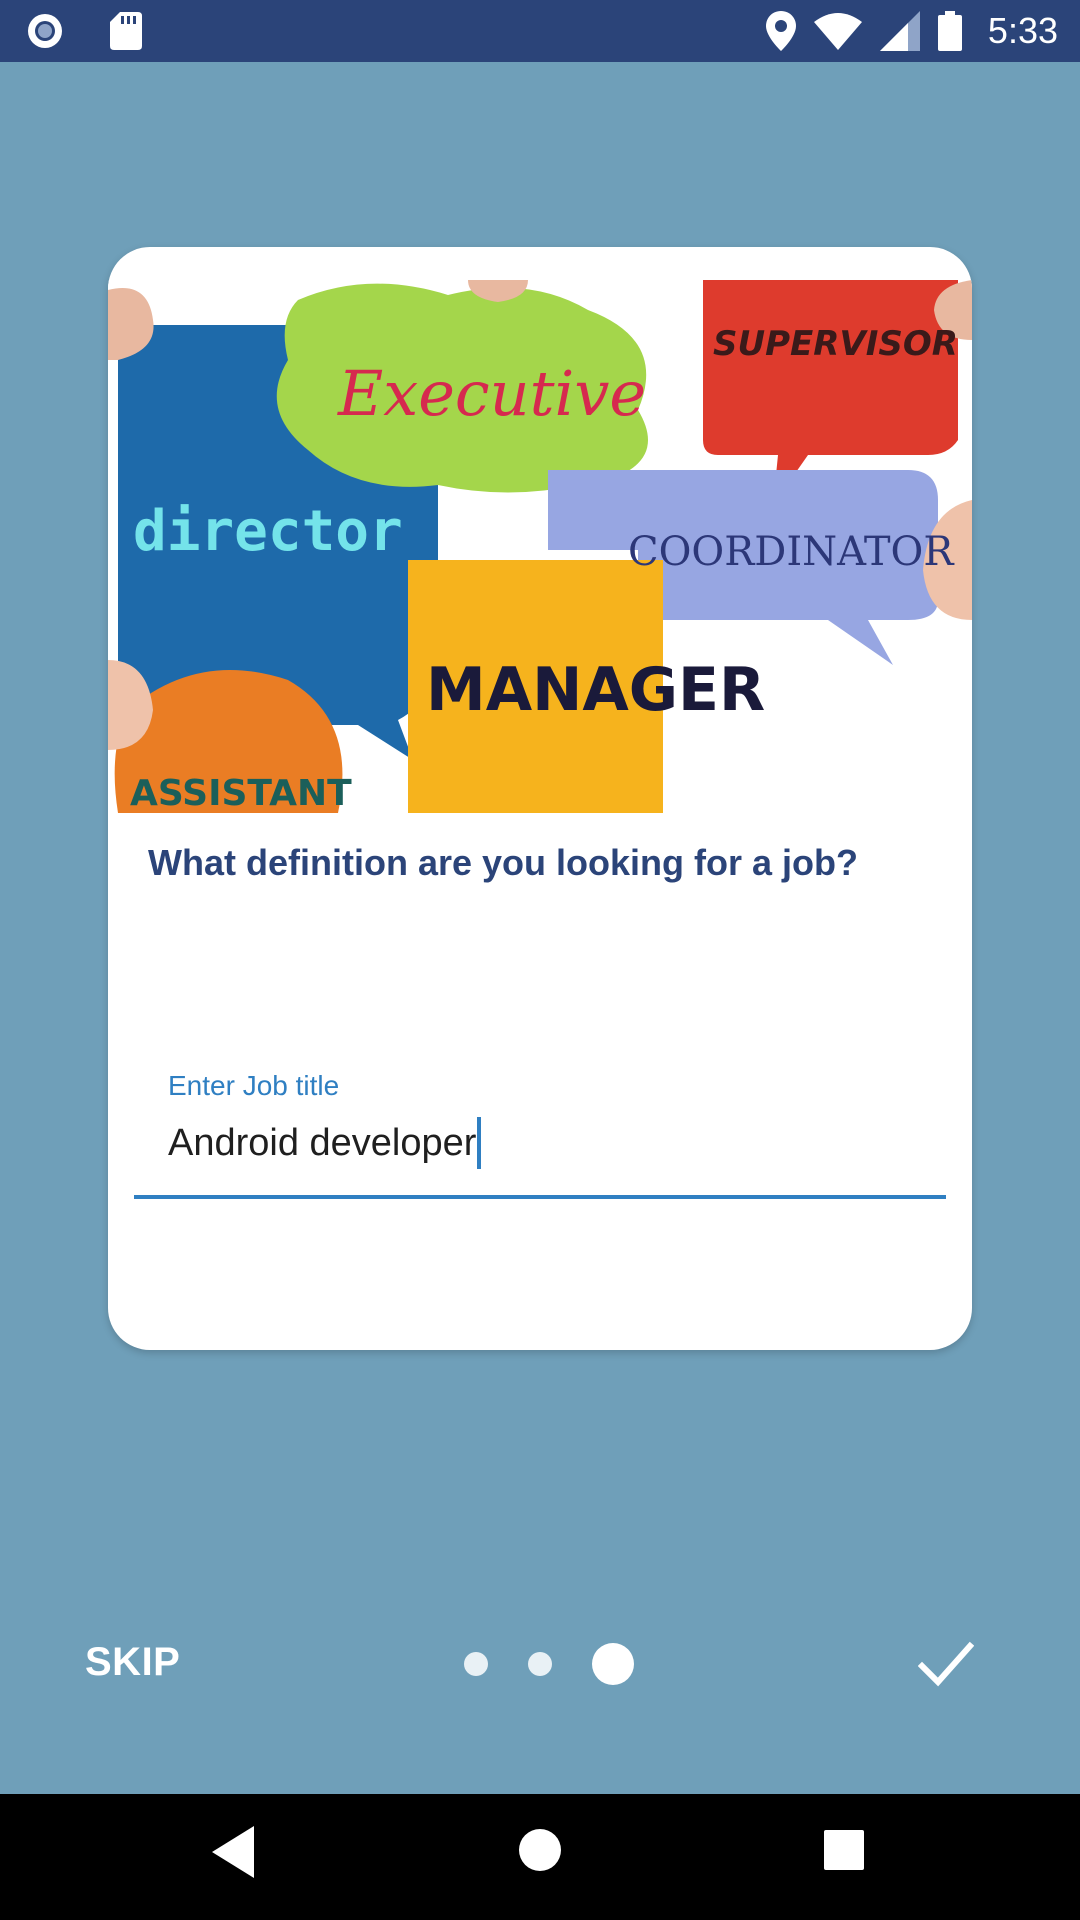 The width and height of the screenshot is (1080, 1920). Describe the element at coordinates (491, 393) in the screenshot. I see `image-word-executive: Executive` at that location.